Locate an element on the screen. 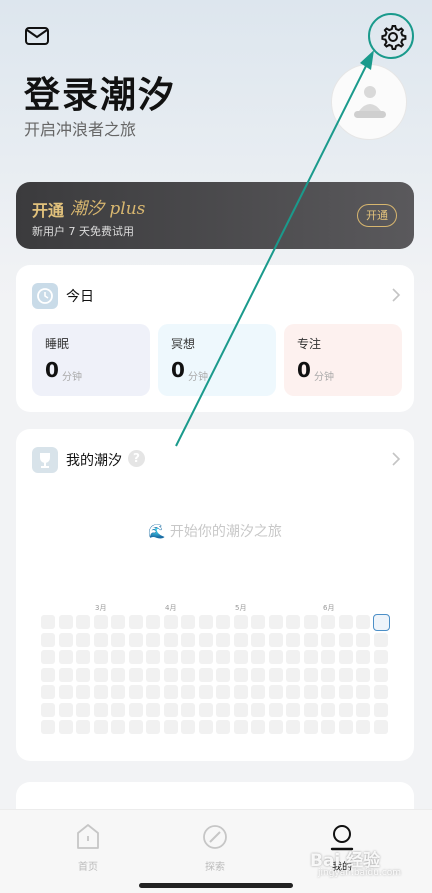 This screenshot has height=893, width=432. tab-label: 探索 is located at coordinates (215, 867).